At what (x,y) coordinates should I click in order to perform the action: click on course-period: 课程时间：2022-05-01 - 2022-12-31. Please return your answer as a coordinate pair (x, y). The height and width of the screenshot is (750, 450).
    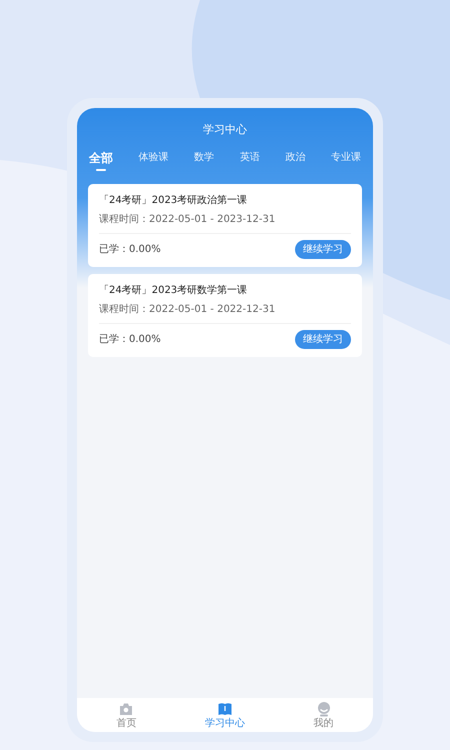
    Looking at the image, I should click on (225, 313).